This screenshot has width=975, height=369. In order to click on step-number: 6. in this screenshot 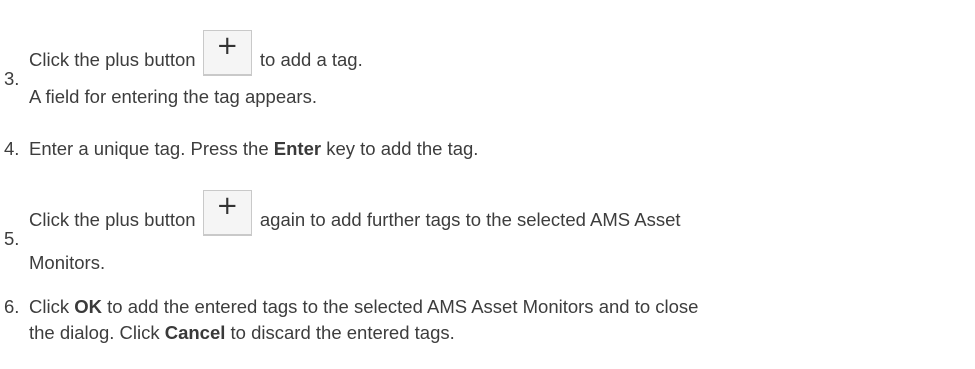, I will do `click(12, 306)`.